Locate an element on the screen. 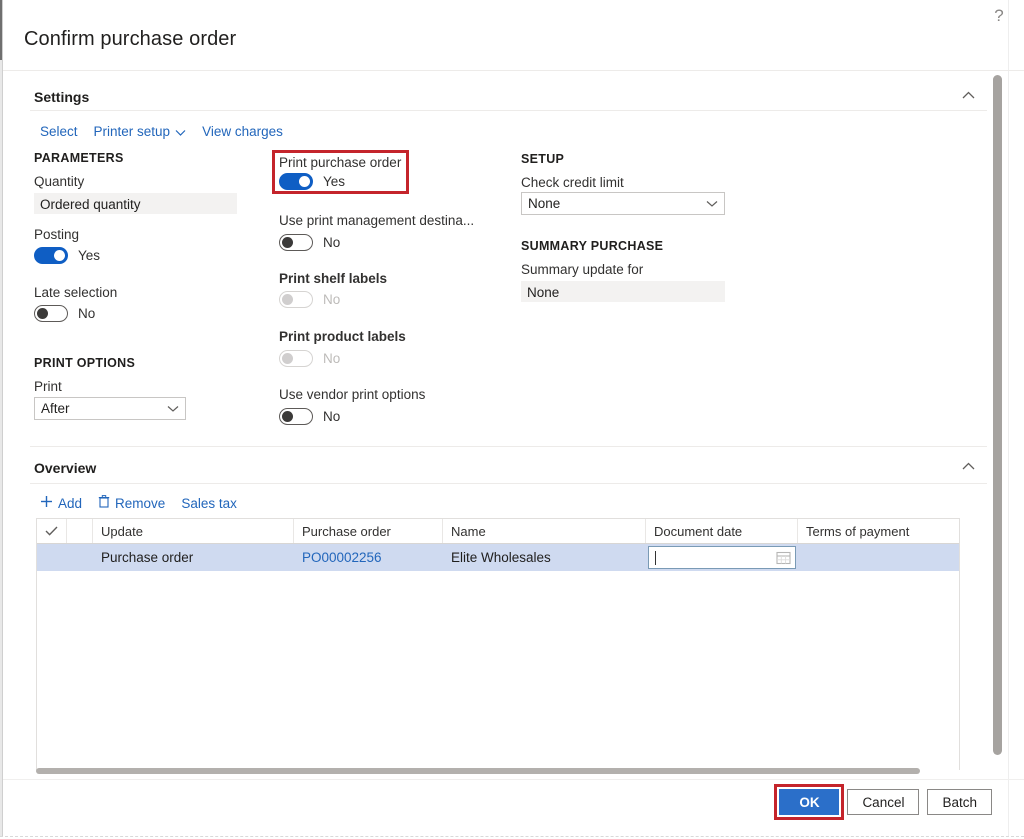 This screenshot has width=1024, height=839. check-credit-limit-value: None is located at coordinates (544, 203).